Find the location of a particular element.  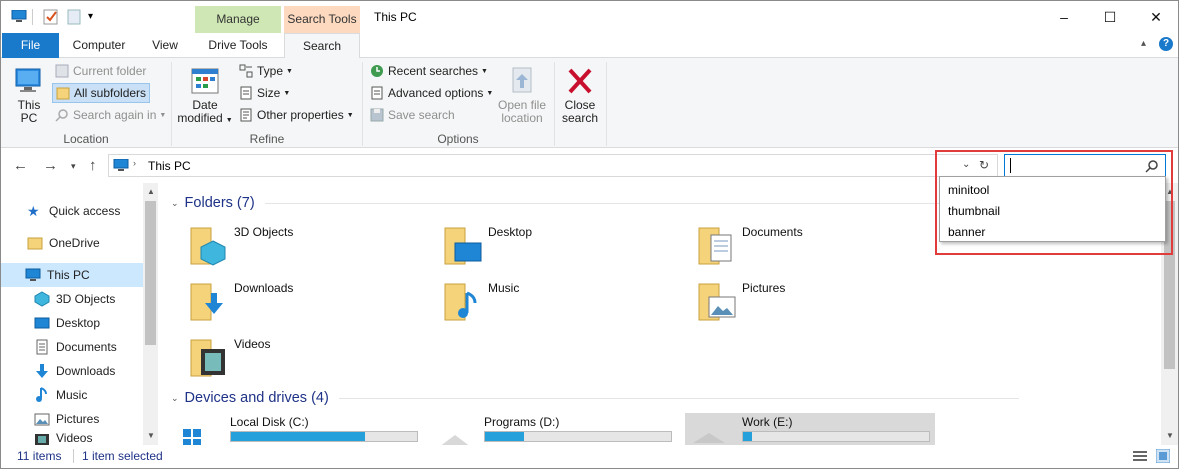

recent-searches-label: Recent searches is located at coordinates (433, 71).